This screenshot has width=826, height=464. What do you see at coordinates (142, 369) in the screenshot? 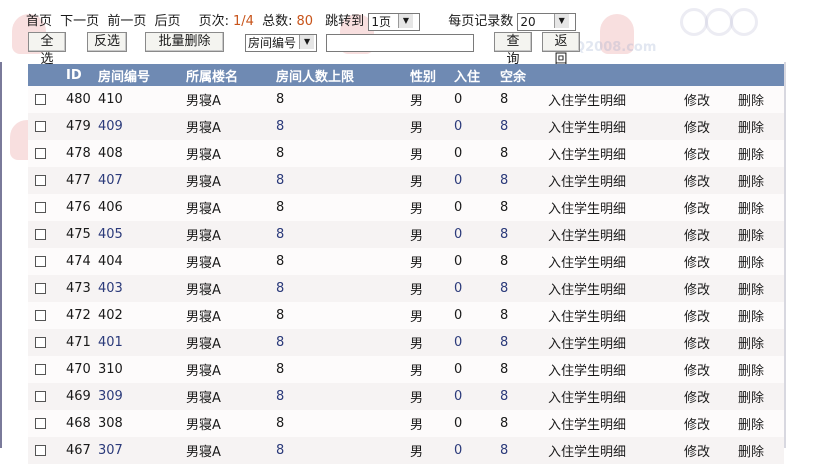
I see `cell-room-number: 310` at bounding box center [142, 369].